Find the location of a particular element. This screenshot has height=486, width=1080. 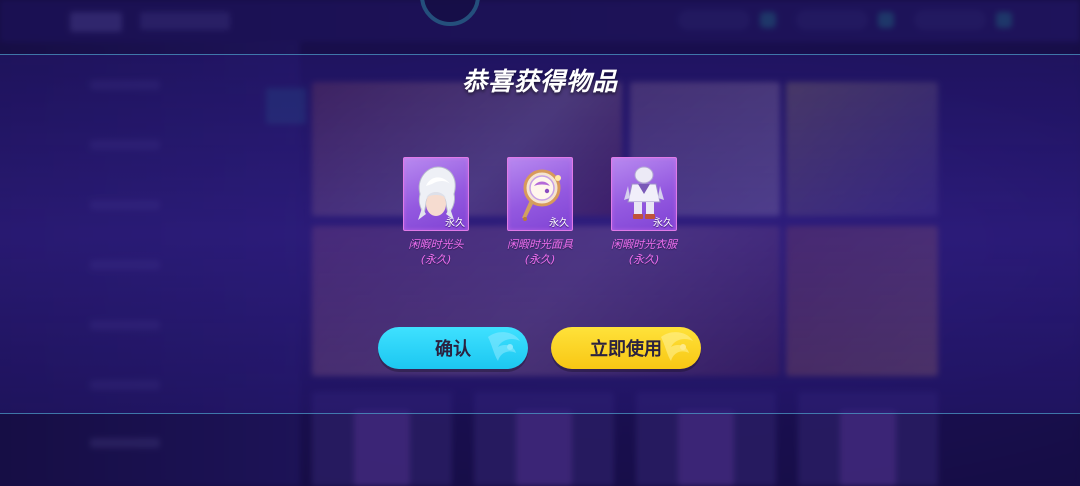

use-now-button: 立即使用 is located at coordinates (626, 348).